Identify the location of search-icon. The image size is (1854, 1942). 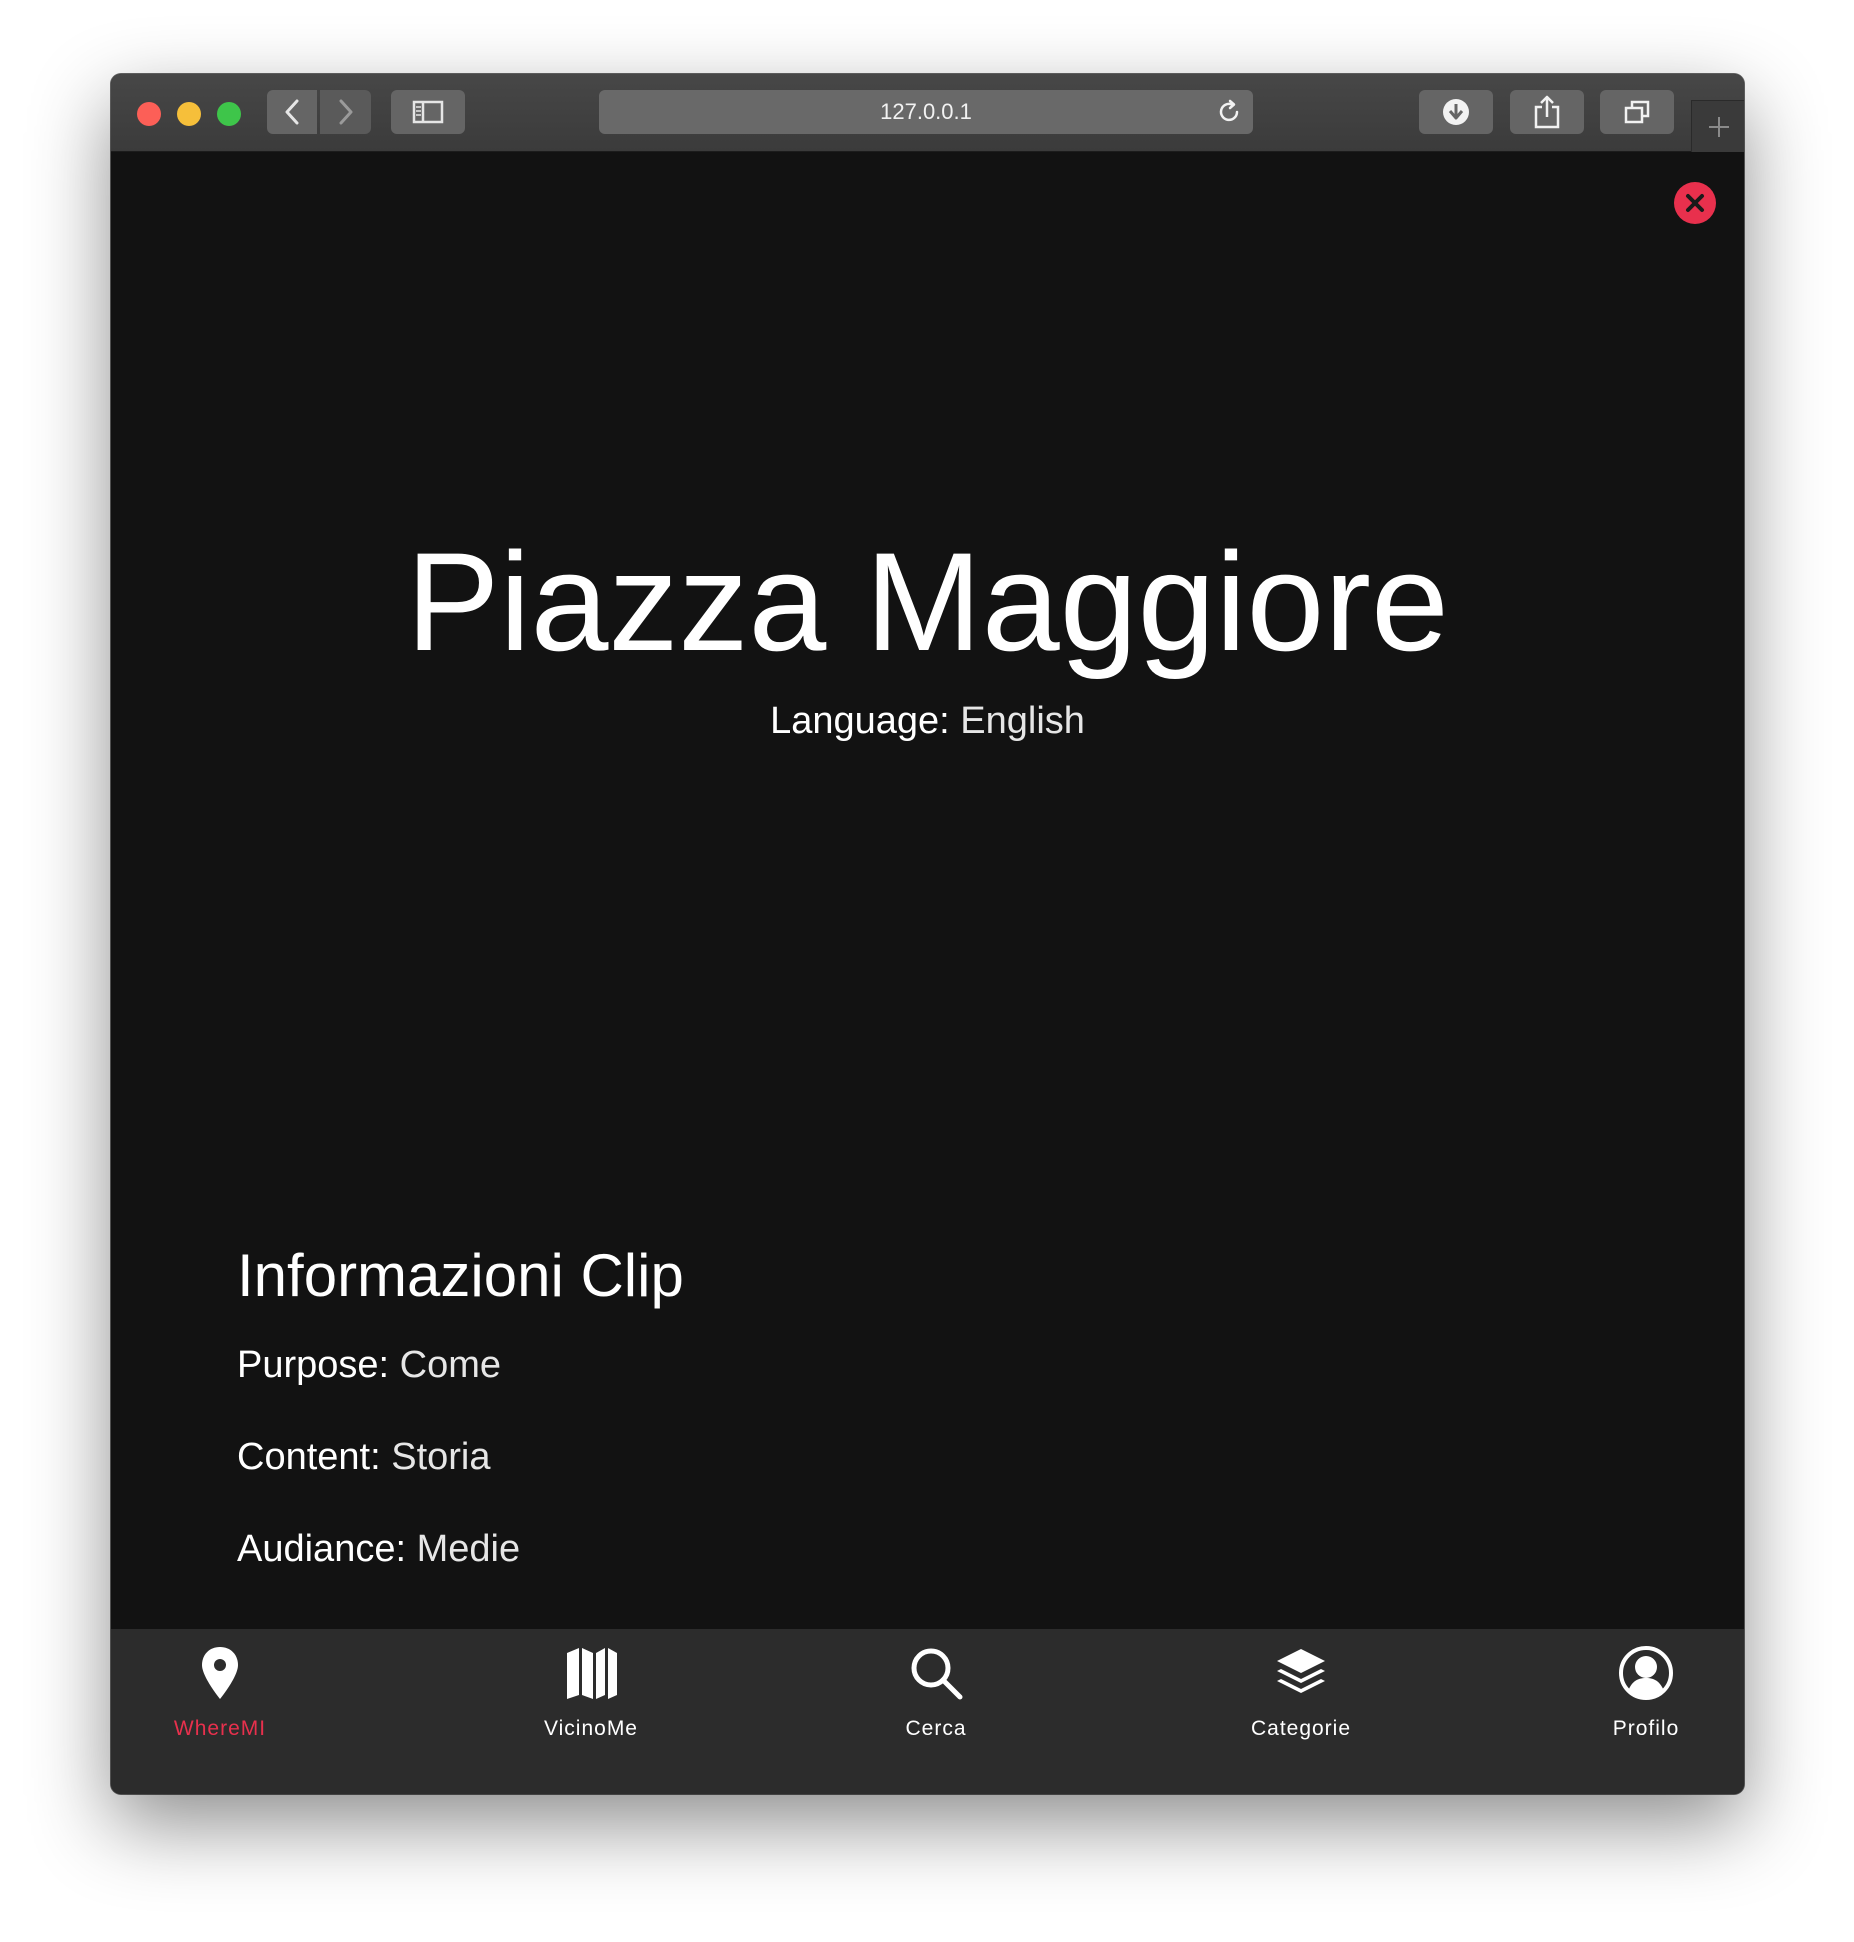
(937, 1674).